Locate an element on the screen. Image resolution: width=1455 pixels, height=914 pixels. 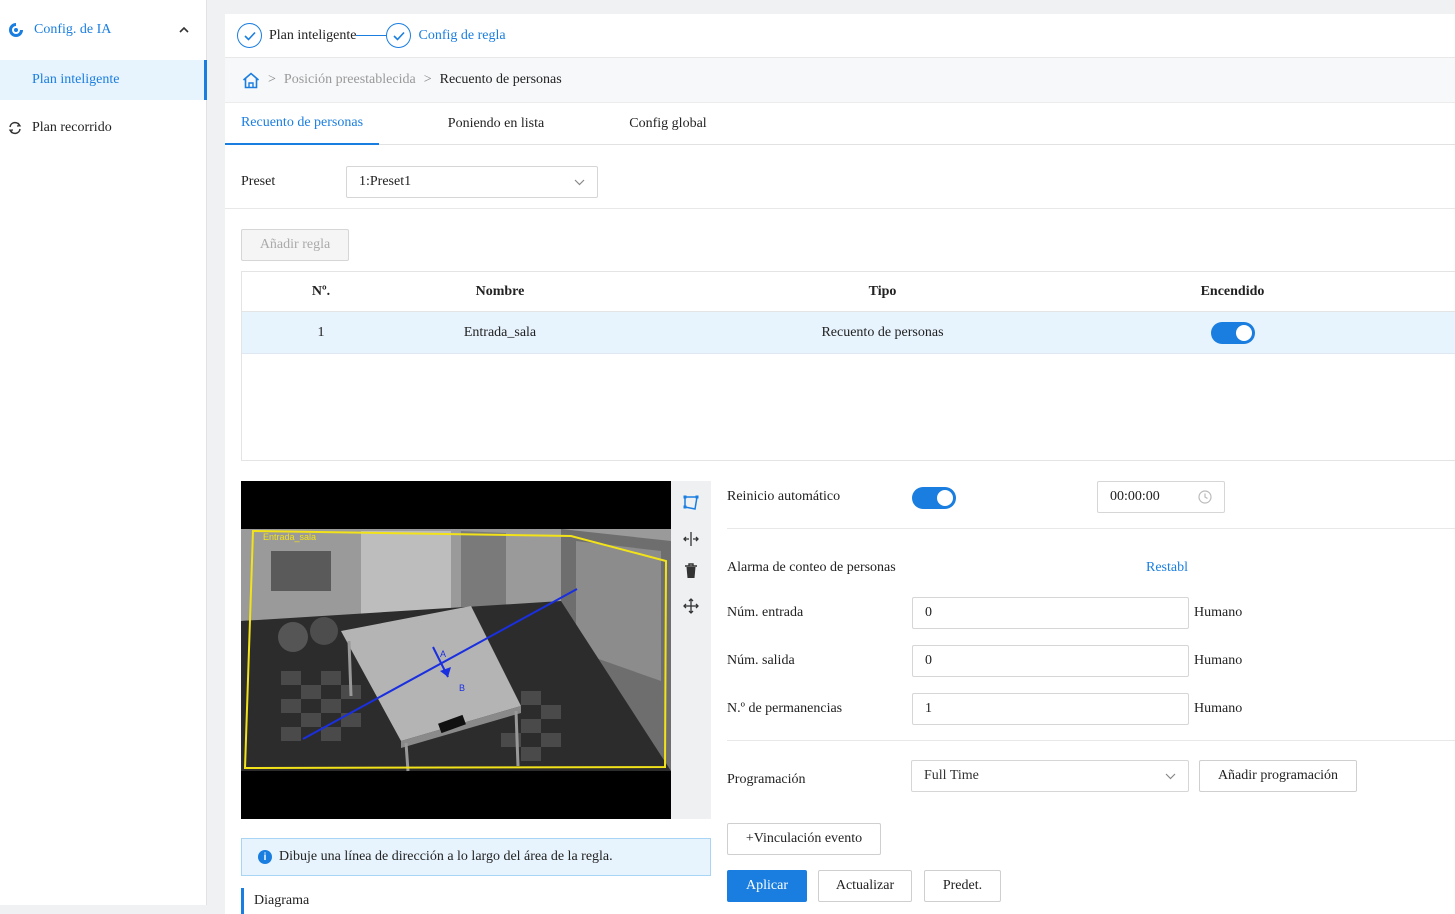
alarm-label: Alarma de conteo de personas is located at coordinates (811, 567).